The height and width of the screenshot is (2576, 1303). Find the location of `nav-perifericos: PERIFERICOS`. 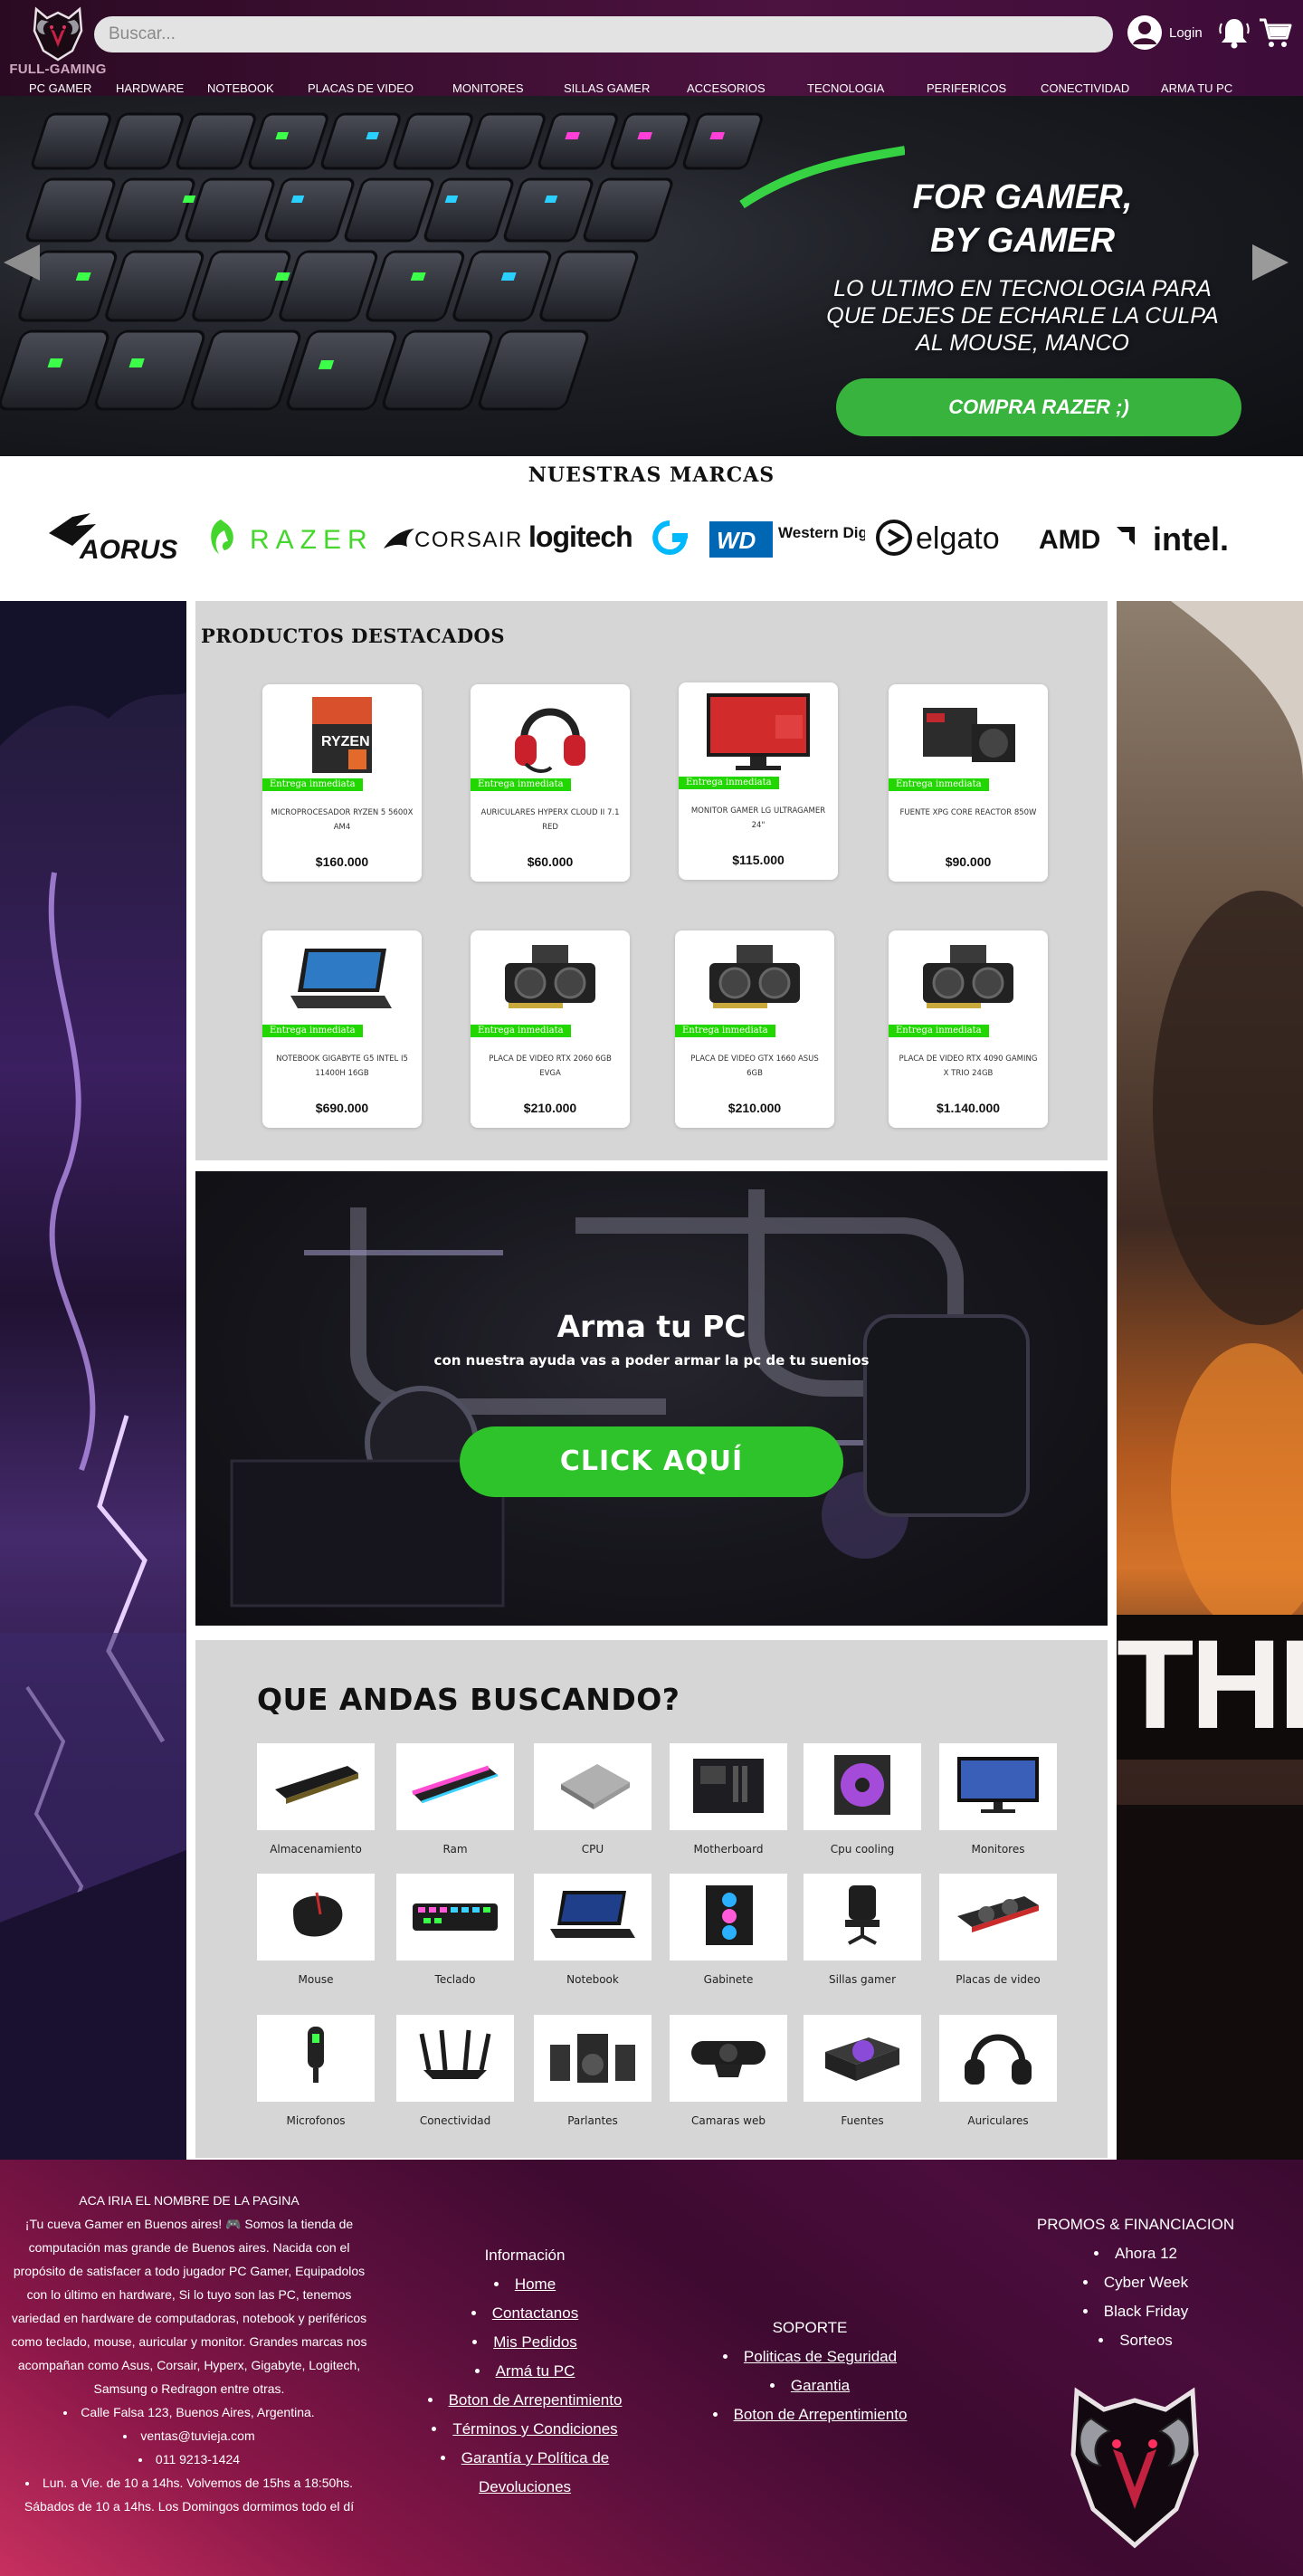

nav-perifericos: PERIFERICOS is located at coordinates (966, 88).